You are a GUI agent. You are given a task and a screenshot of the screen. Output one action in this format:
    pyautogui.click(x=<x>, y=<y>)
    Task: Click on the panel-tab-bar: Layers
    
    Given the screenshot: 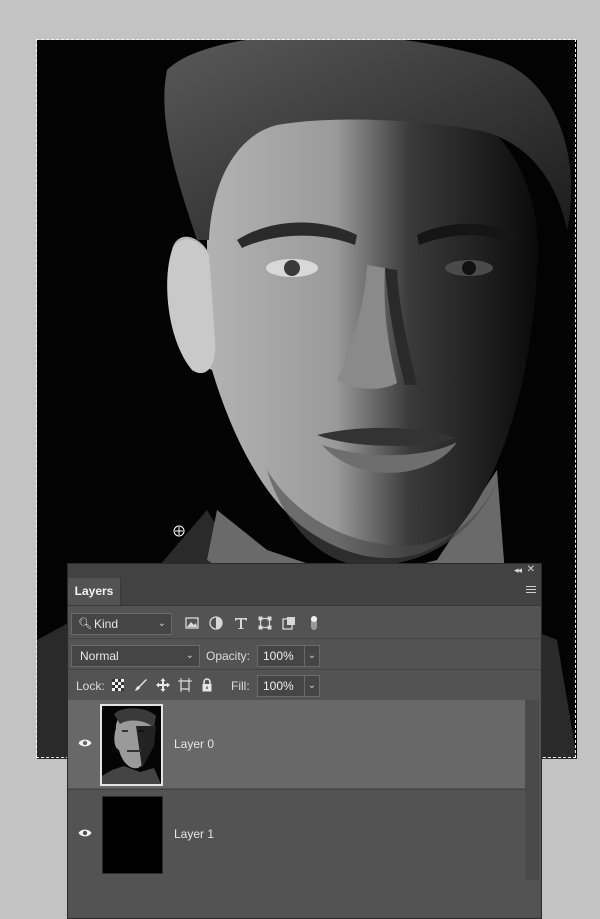 What is the action you would take?
    pyautogui.click(x=304, y=592)
    